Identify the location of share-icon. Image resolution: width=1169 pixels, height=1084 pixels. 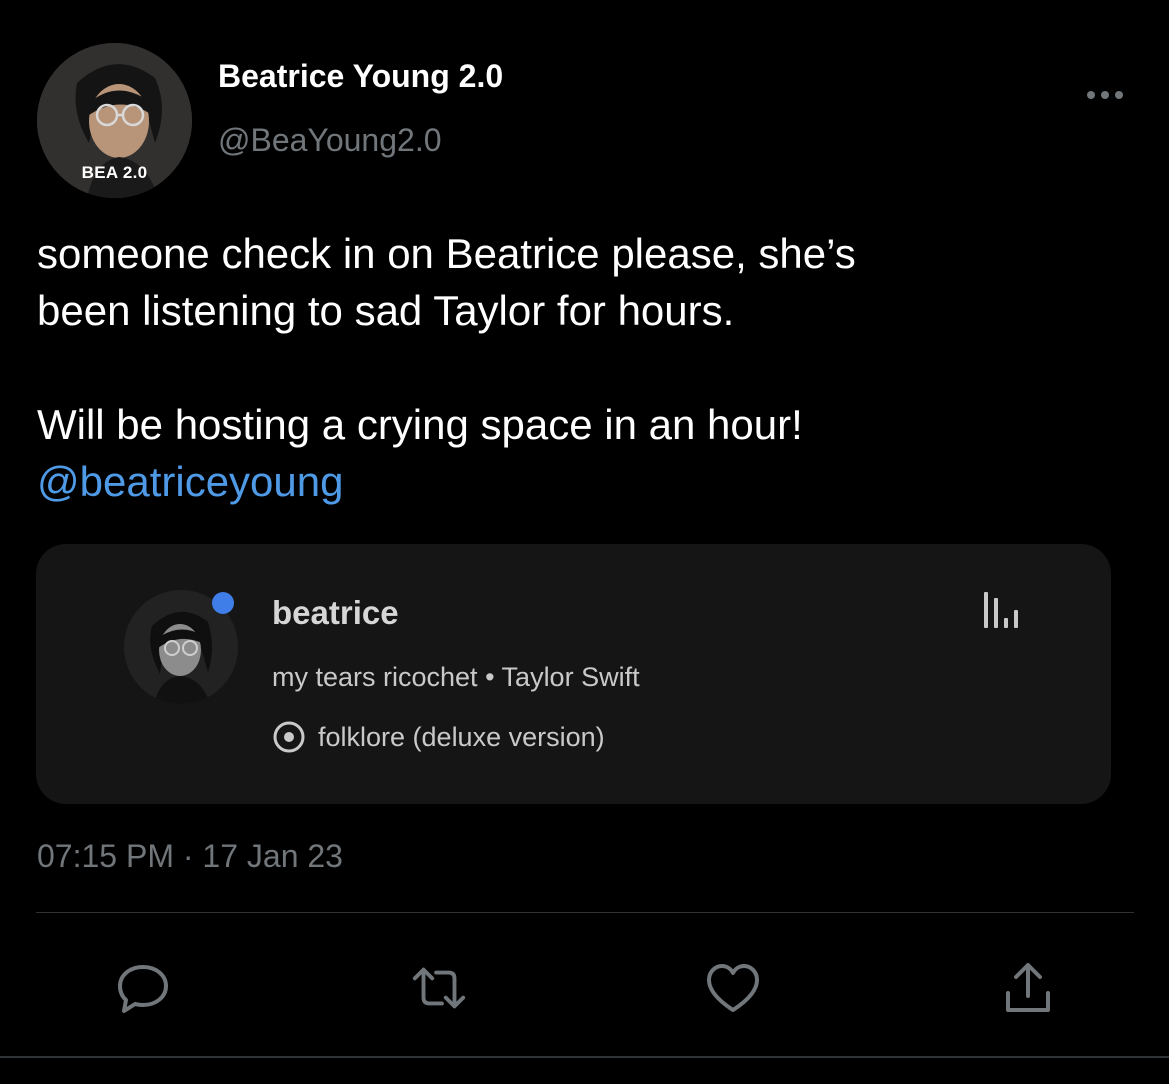
(1028, 987).